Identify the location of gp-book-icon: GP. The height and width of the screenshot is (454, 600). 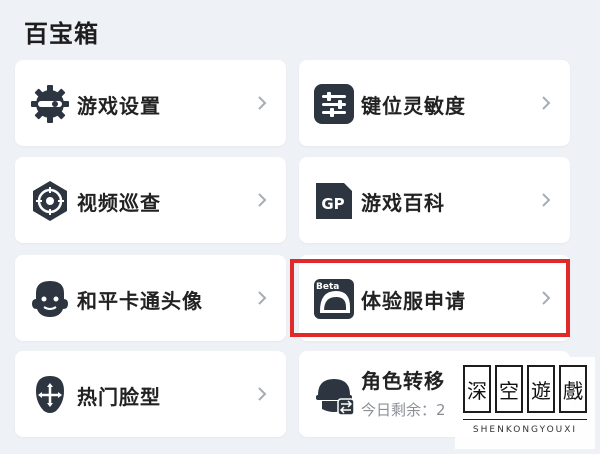
(334, 201).